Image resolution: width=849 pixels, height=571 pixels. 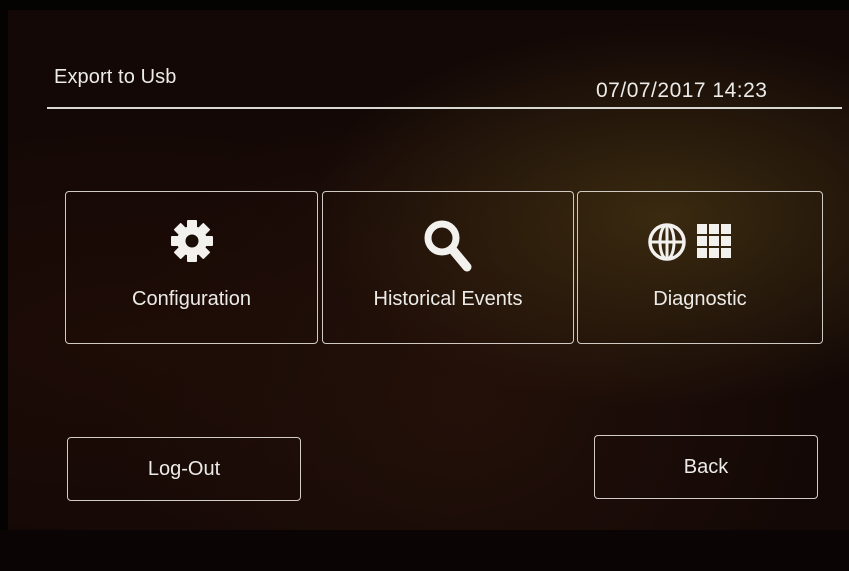 What do you see at coordinates (682, 90) in the screenshot?
I see `datetime-display: 07/07/2017 14:23` at bounding box center [682, 90].